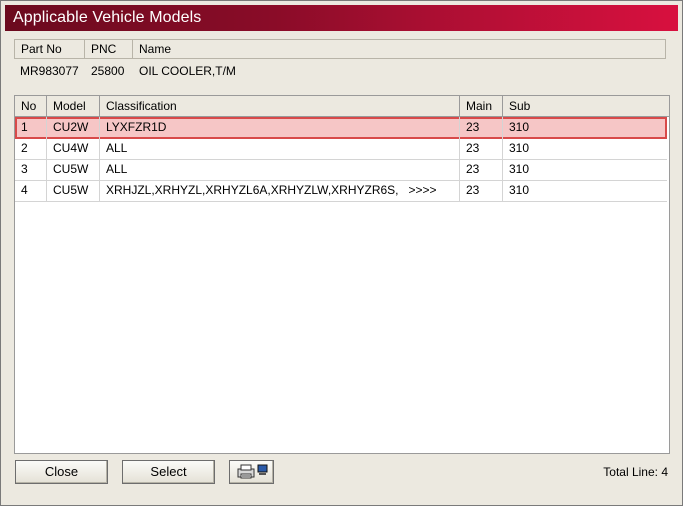 The height and width of the screenshot is (506, 683). I want to click on title-bar: Applicable Vehicle Models, so click(341, 18).